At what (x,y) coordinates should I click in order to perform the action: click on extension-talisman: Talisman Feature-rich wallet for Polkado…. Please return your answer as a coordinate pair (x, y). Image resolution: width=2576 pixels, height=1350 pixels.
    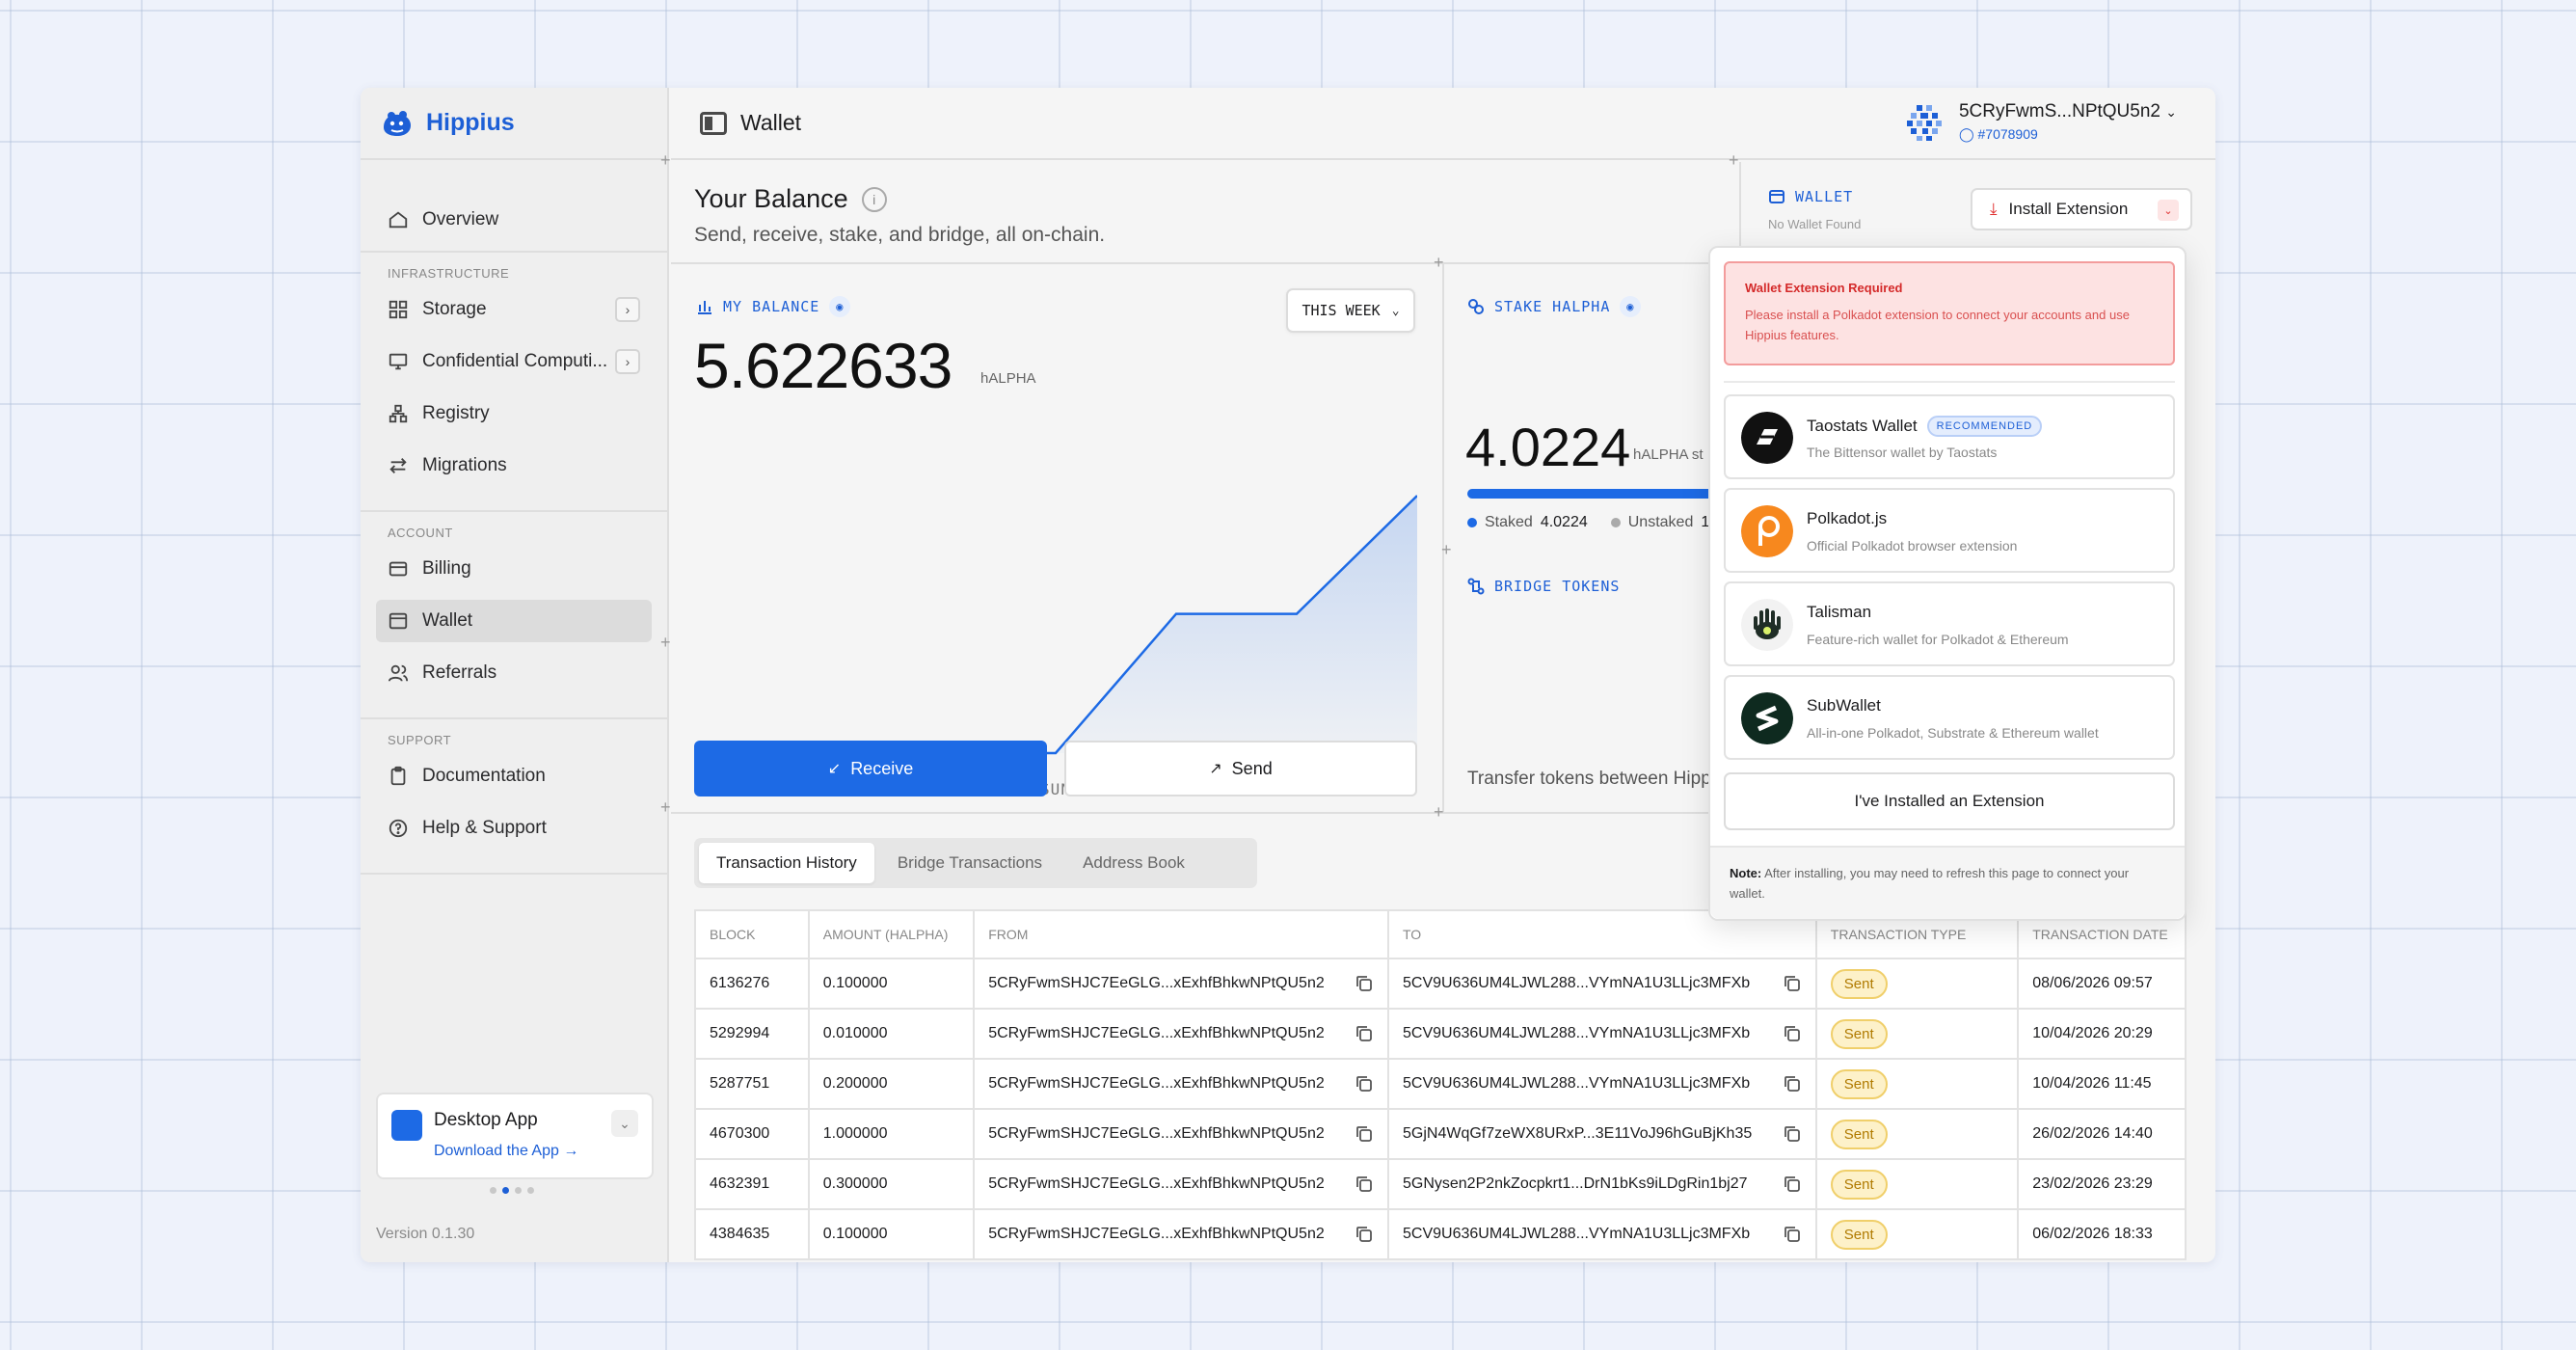
    Looking at the image, I should click on (1950, 623).